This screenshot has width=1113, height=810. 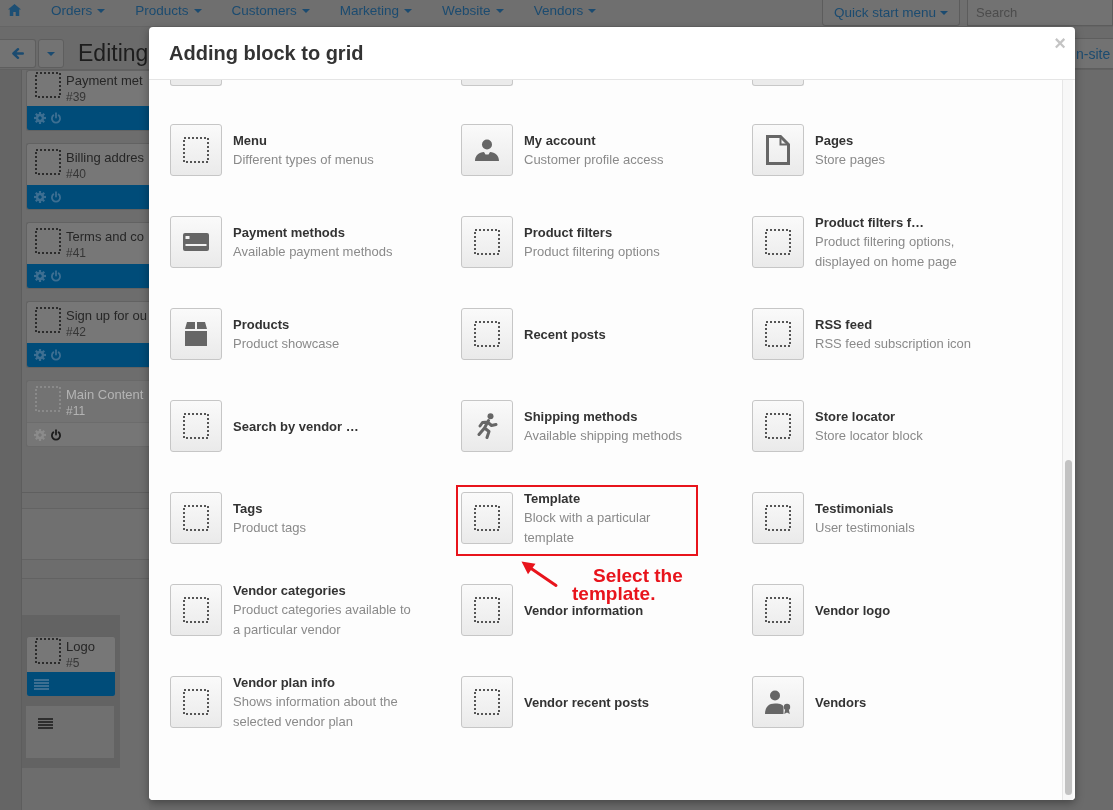 I want to click on nav-menu-link: Website, so click(x=473, y=10).